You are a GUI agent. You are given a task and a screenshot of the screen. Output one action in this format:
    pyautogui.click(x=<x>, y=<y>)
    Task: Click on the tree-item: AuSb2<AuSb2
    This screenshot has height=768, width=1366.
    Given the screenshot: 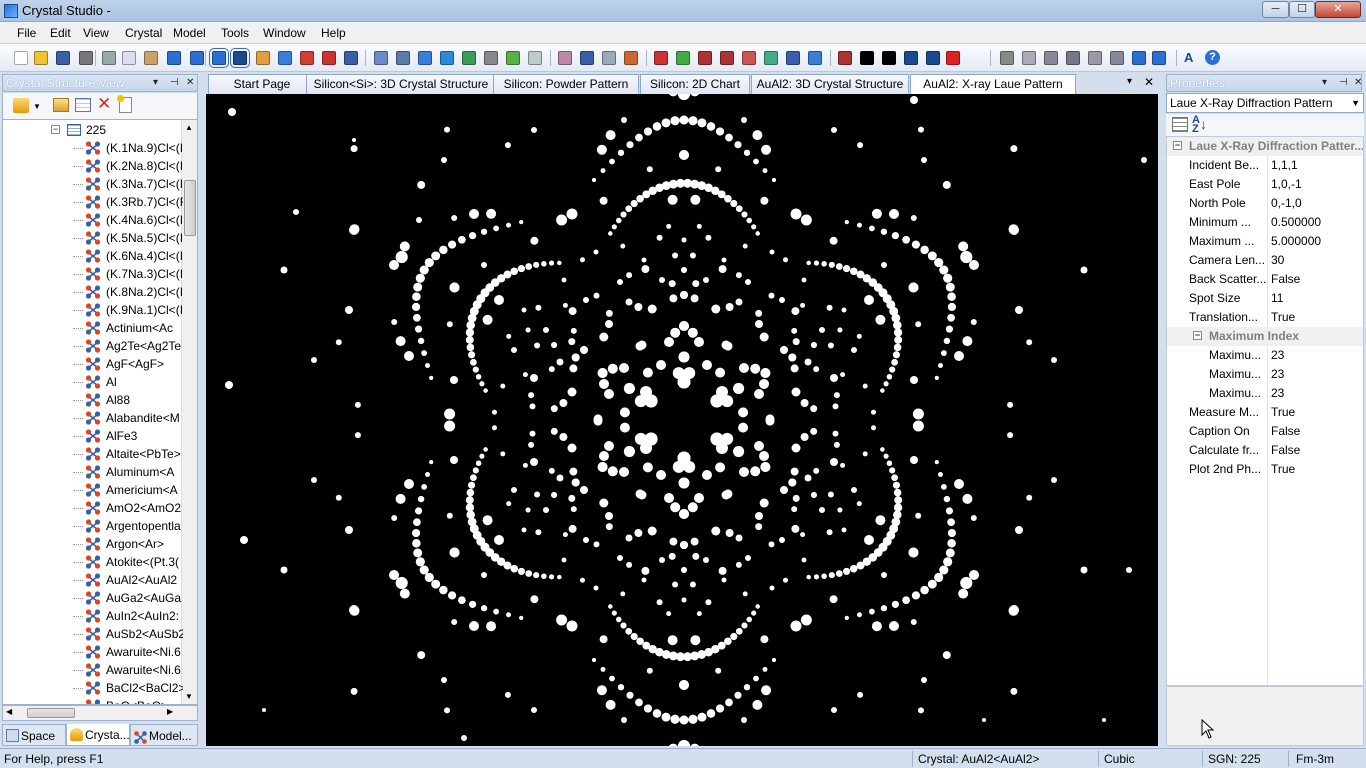 What is the action you would take?
    pyautogui.click(x=93, y=634)
    